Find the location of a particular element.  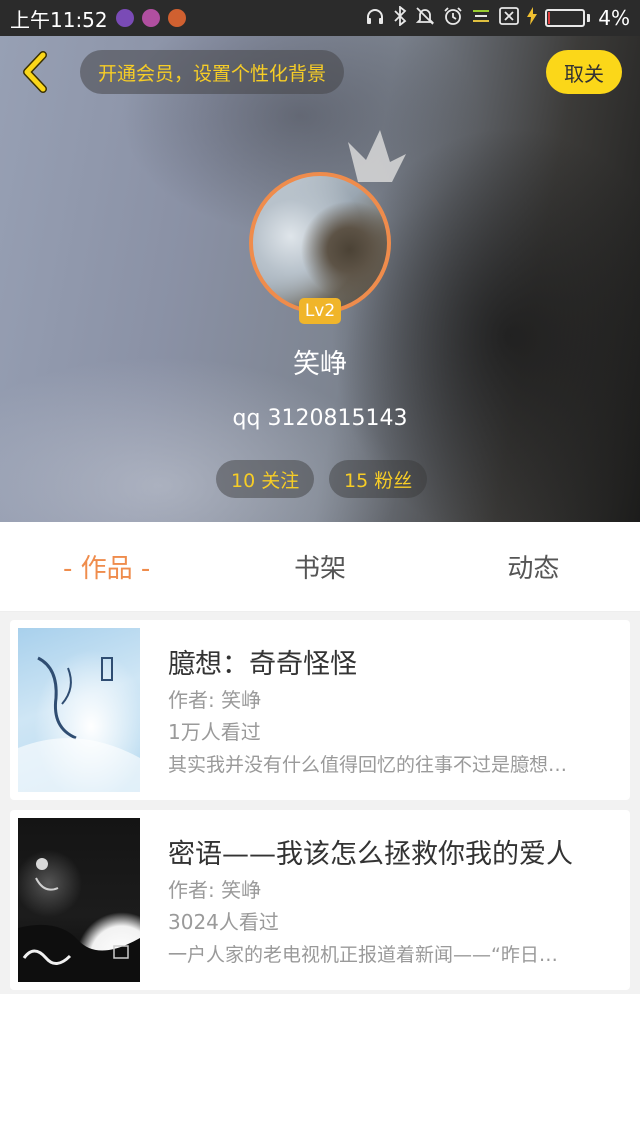

username: 笑峥 is located at coordinates (320, 364).